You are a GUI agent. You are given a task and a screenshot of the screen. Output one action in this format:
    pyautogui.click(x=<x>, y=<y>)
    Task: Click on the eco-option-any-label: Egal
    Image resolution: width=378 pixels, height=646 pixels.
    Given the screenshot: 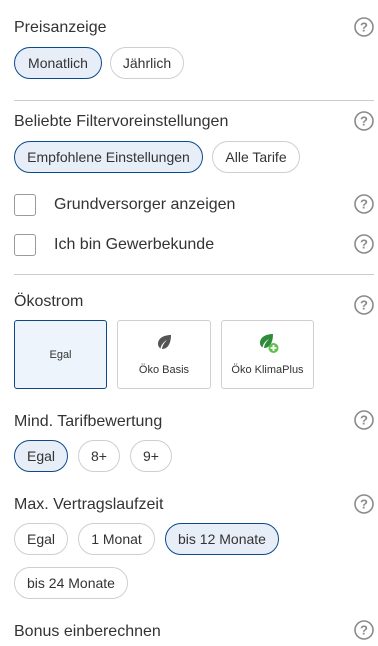 What is the action you would take?
    pyautogui.click(x=60, y=355)
    